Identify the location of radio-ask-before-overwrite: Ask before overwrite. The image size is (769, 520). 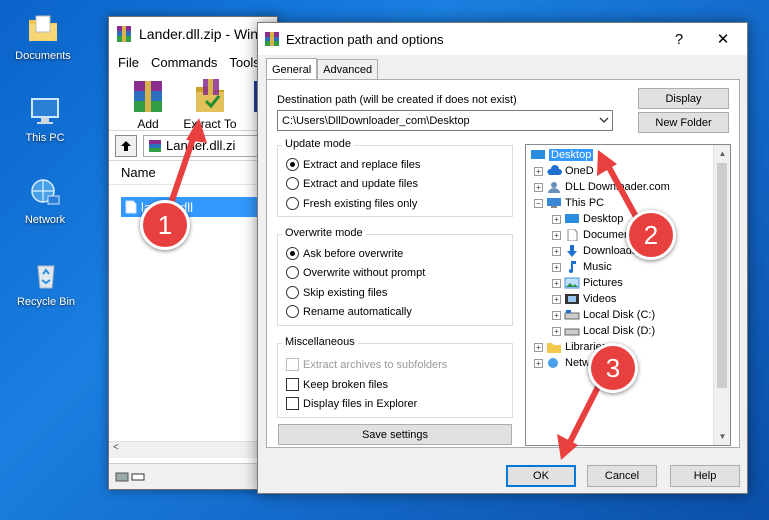
(344, 253).